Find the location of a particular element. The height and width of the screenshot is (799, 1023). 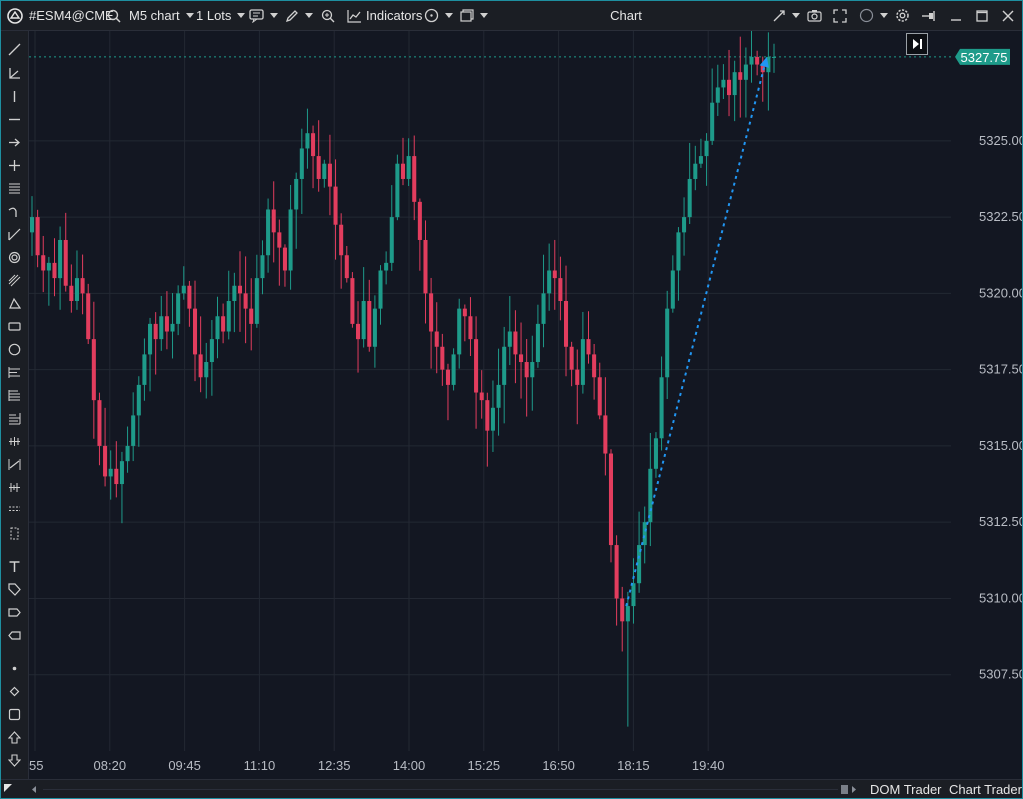

scroll-to-latest-button is located at coordinates (917, 44).